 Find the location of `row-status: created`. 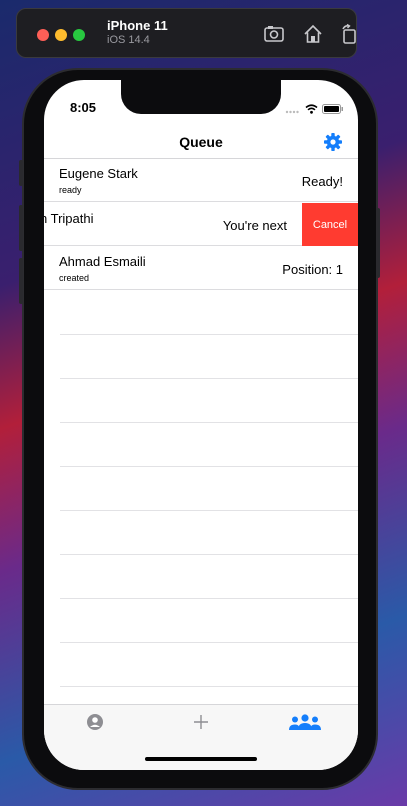

row-status: created is located at coordinates (74, 278).